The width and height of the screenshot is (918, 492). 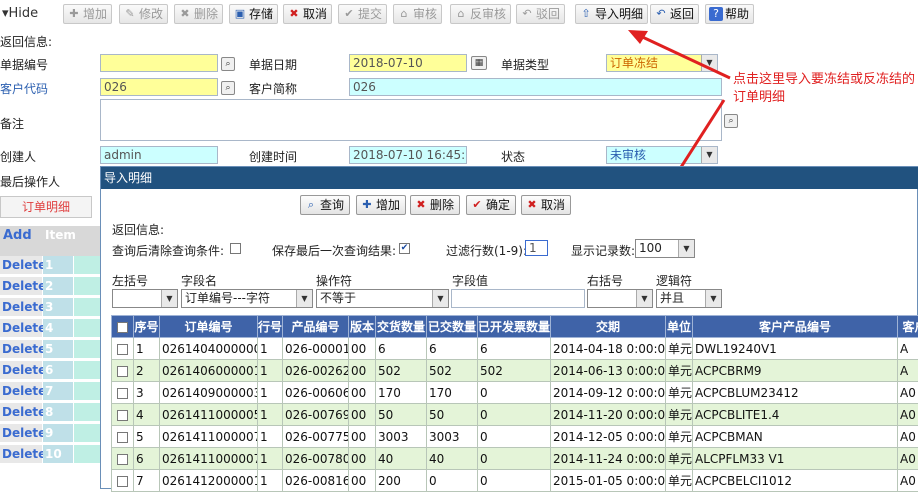 I want to click on select-all-checkbox, so click(x=122, y=327).